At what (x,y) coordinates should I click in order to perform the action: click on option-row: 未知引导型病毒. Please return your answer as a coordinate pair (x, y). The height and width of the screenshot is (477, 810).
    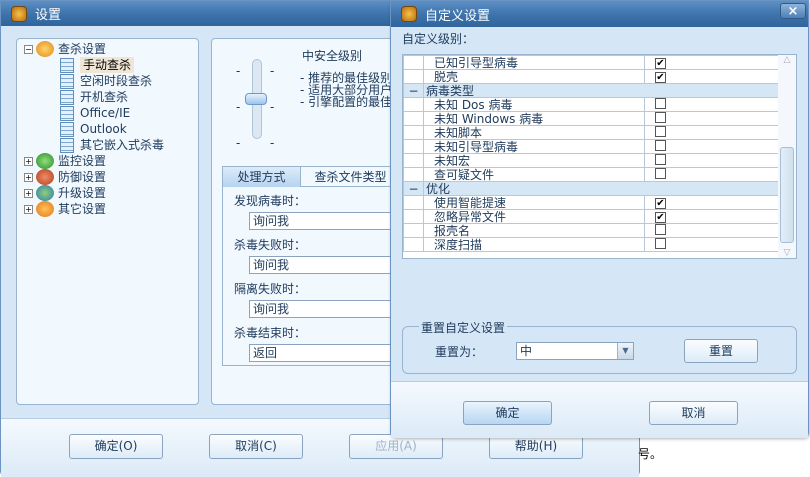
    Looking at the image, I should click on (591, 146).